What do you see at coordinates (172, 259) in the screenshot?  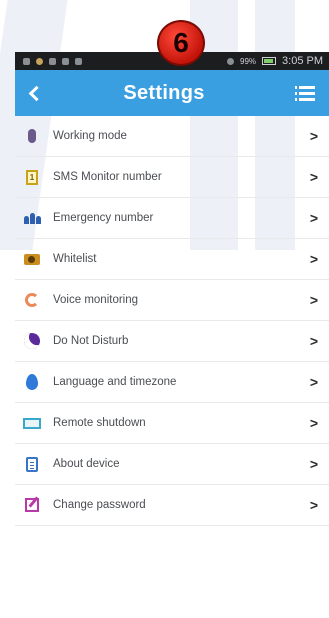 I see `settings-item-whitelist: Whitelist >` at bounding box center [172, 259].